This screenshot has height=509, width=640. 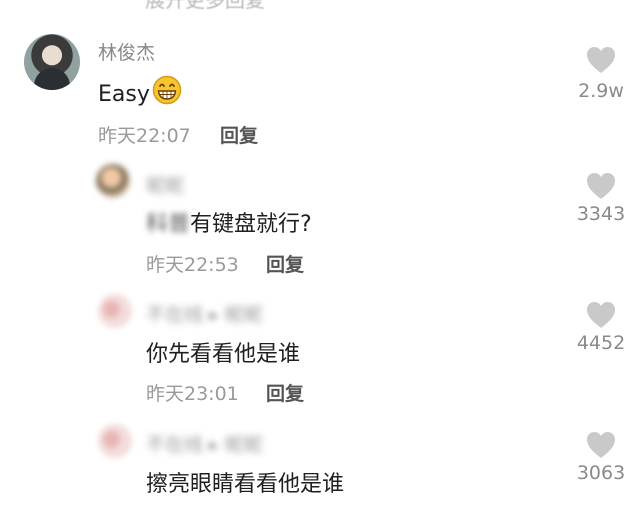 I want to click on reply-timestamp: 昨天23:01, so click(x=192, y=394).